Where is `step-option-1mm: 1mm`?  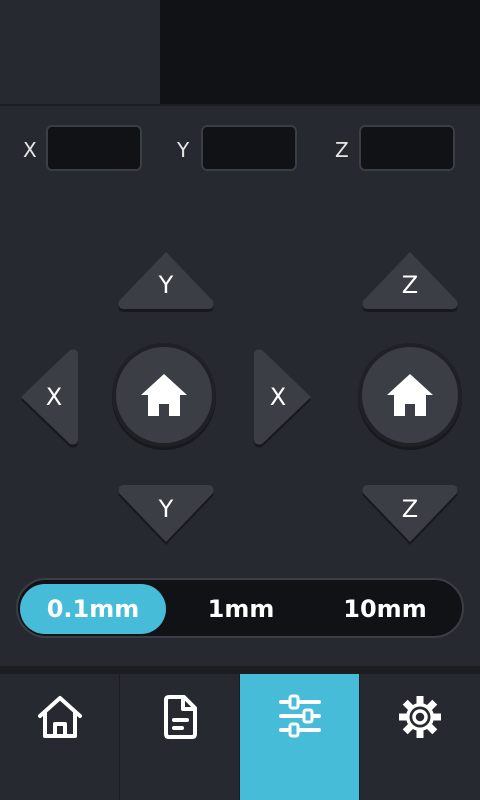
step-option-1mm: 1mm is located at coordinates (241, 609).